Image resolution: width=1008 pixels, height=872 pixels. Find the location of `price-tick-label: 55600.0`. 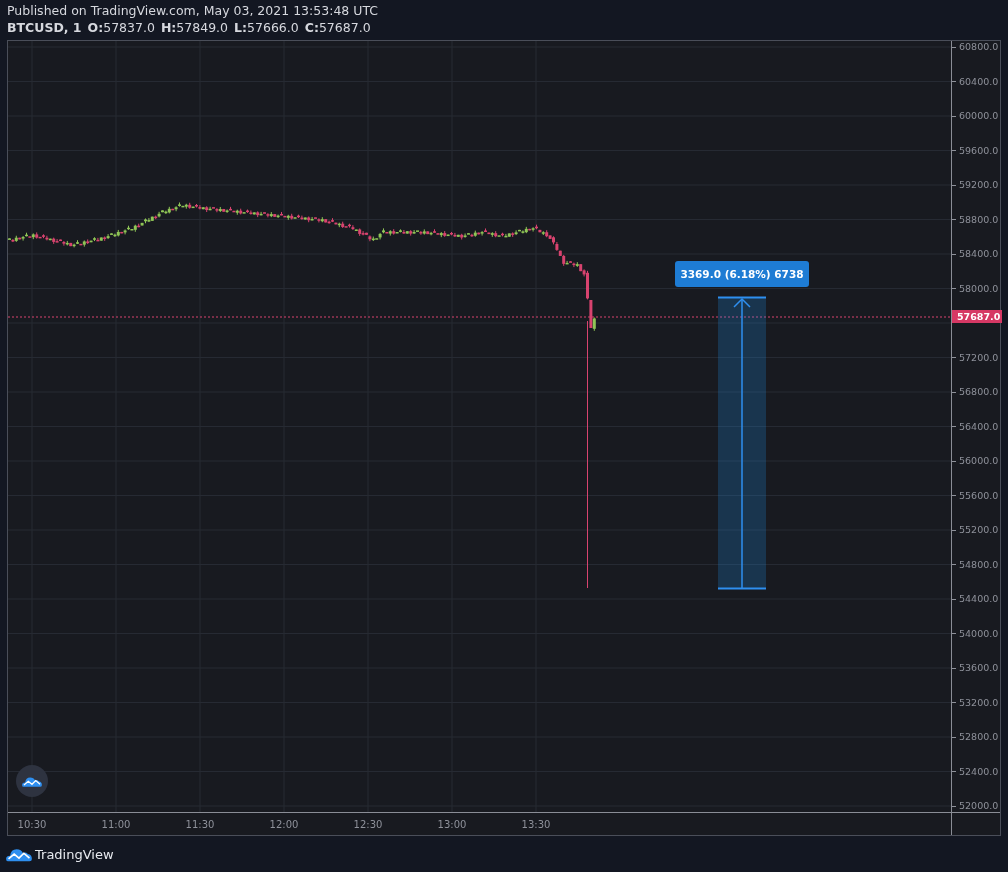

price-tick-label: 55600.0 is located at coordinates (976, 495).